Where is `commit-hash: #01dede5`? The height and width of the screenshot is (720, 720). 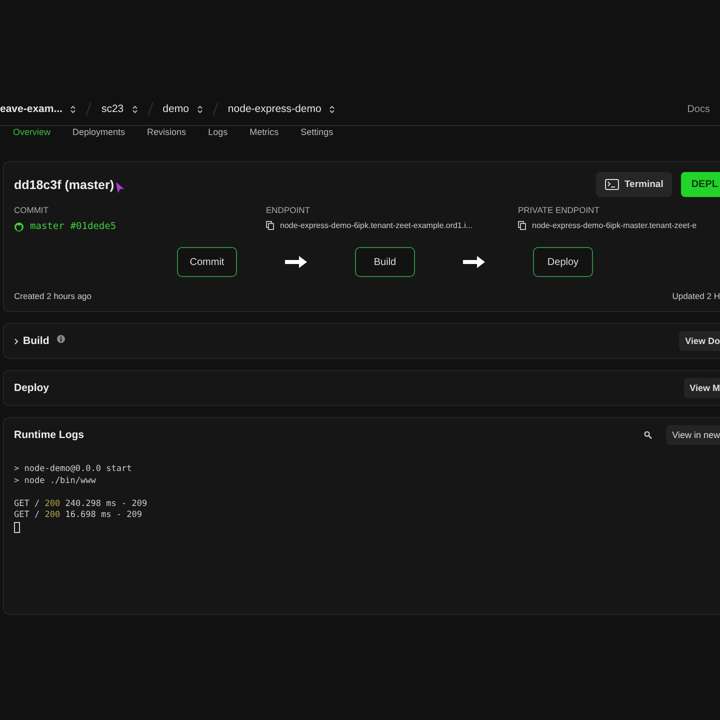
commit-hash: #01dede5 is located at coordinates (93, 226).